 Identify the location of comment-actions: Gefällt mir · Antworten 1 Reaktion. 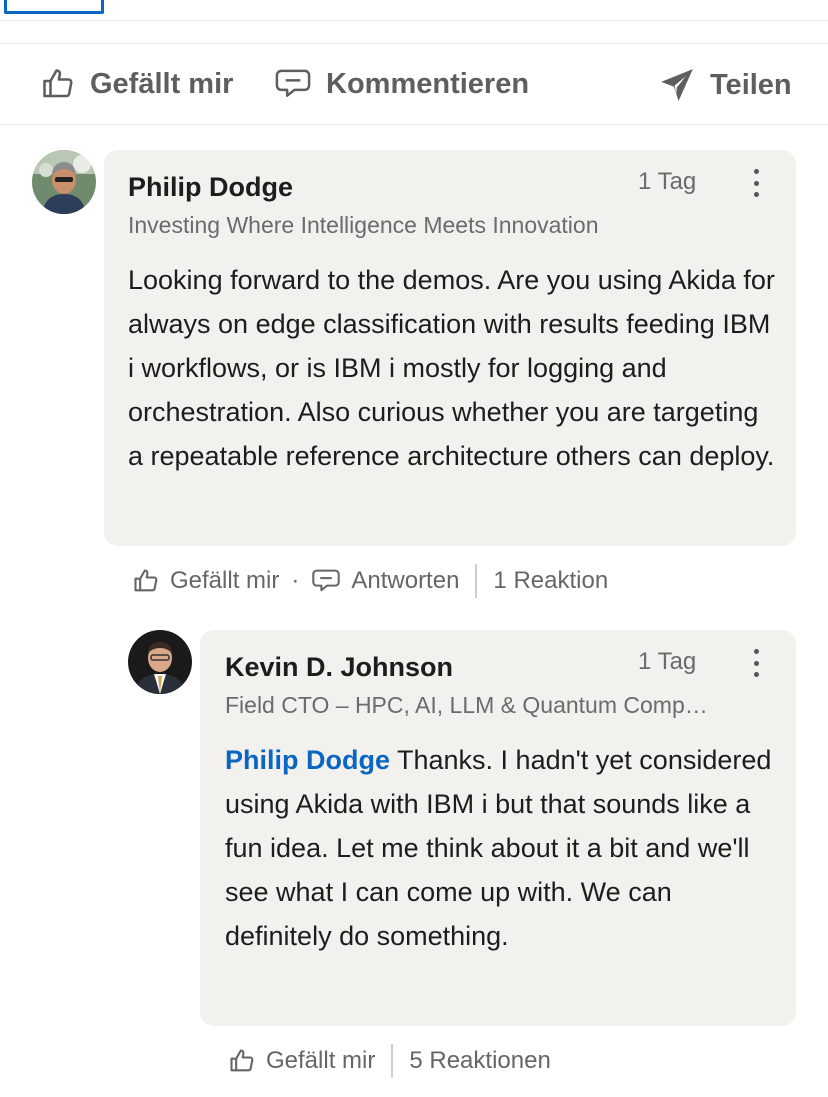
(370, 581).